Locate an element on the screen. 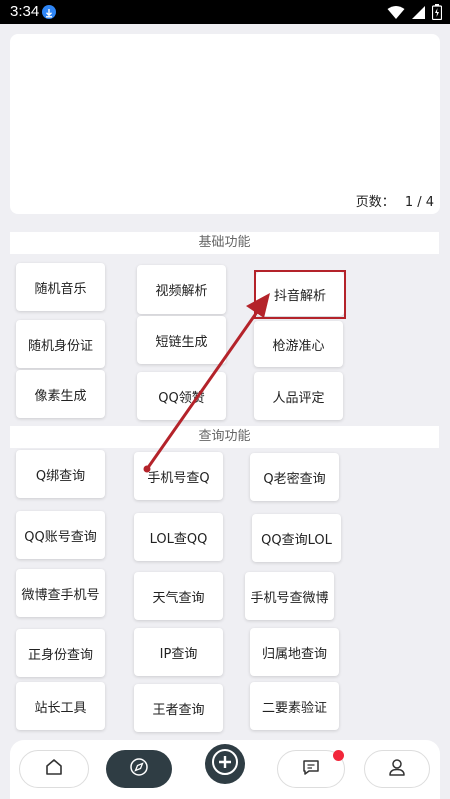 The height and width of the screenshot is (799, 450). signal-icon is located at coordinates (418, 14).